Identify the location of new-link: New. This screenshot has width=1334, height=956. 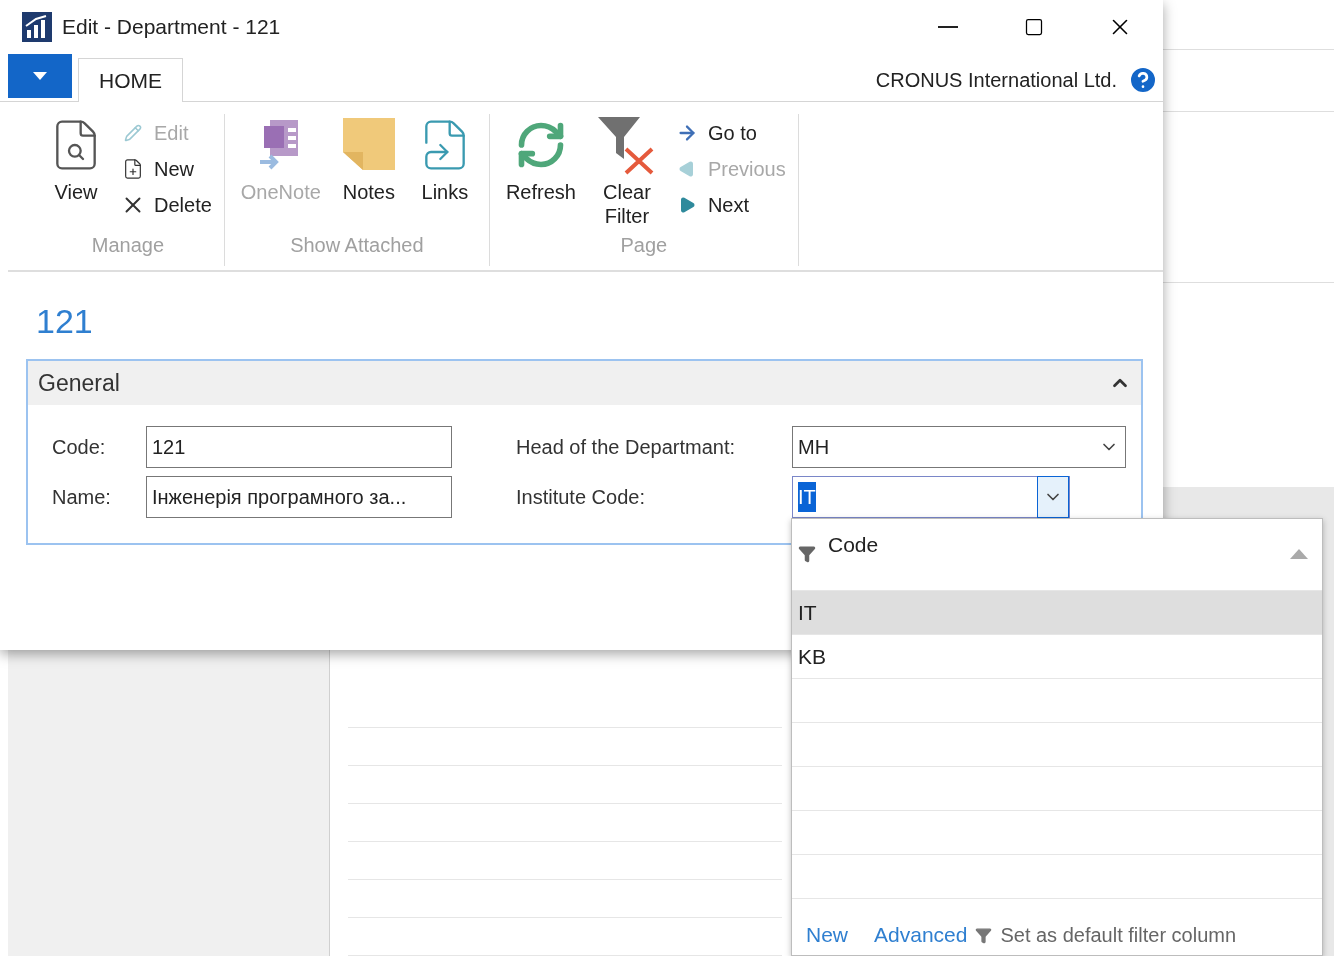
(827, 935).